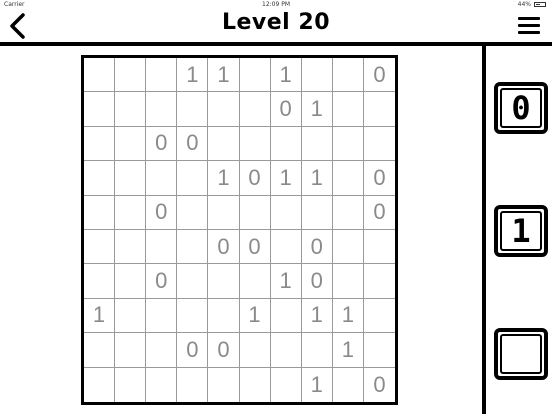 The width and height of the screenshot is (552, 414). Describe the element at coordinates (521, 108) in the screenshot. I see `choice-zero-button: 0` at that location.